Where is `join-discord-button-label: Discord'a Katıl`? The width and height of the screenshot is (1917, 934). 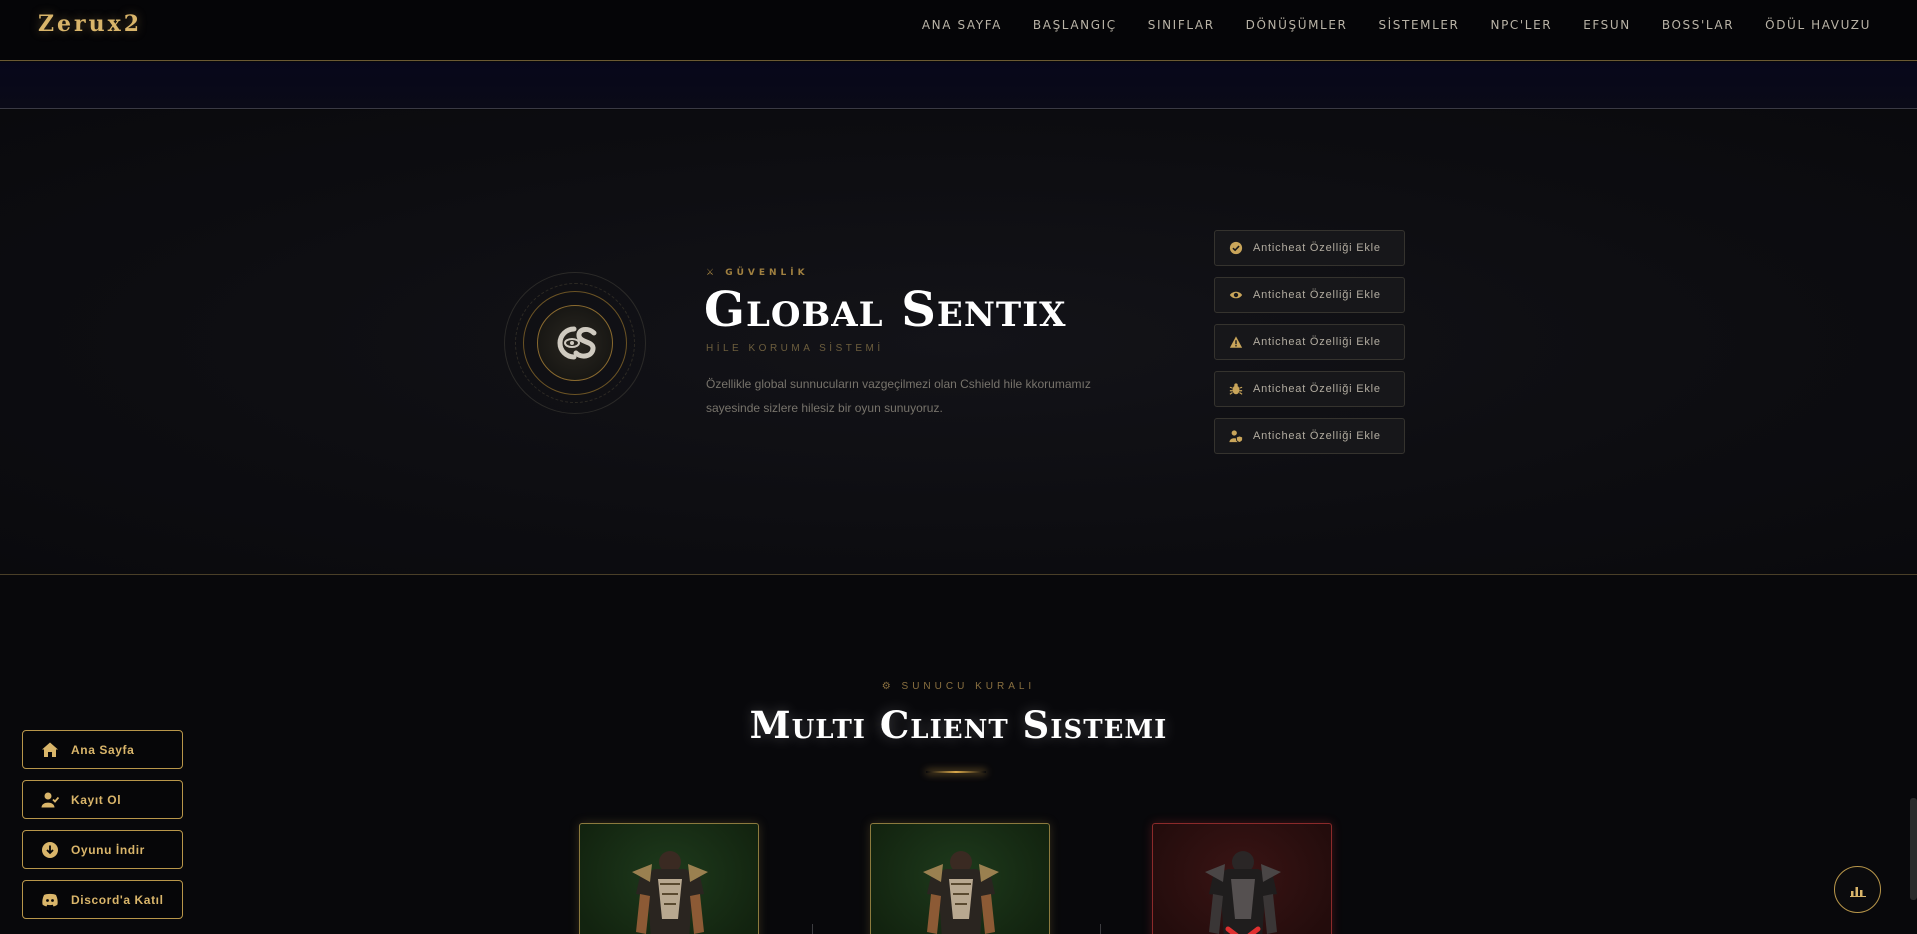
join-discord-button-label: Discord'a Katıl is located at coordinates (117, 899).